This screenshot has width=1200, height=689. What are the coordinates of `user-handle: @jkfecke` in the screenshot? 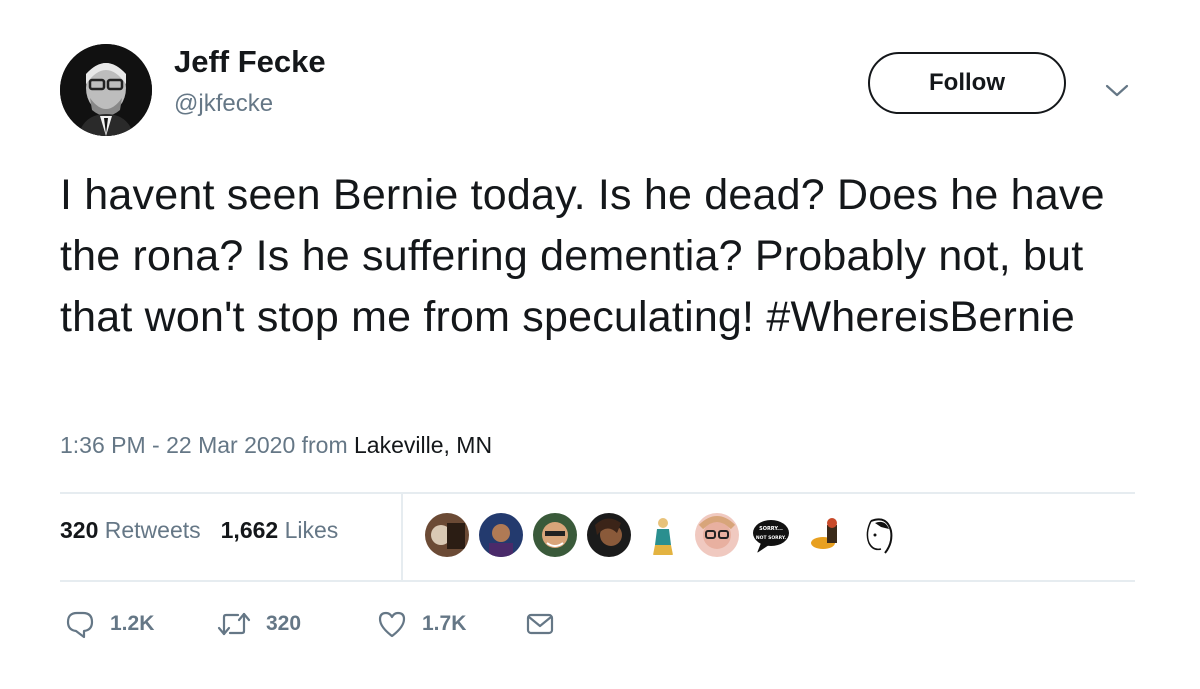 It's located at (223, 104).